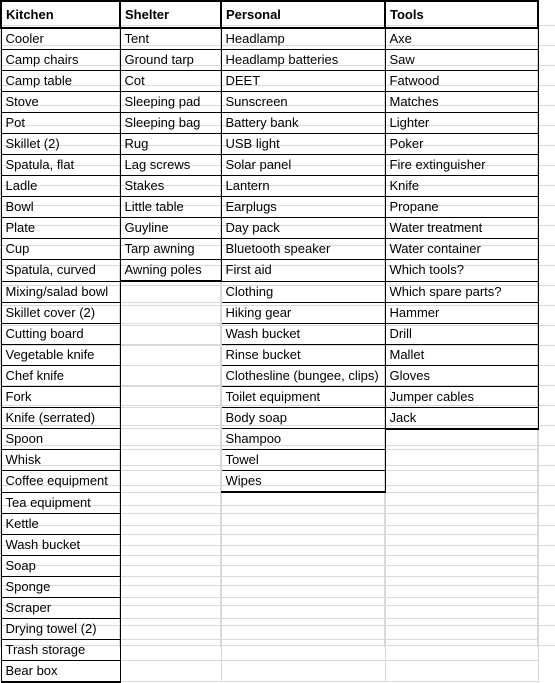  Describe the element at coordinates (461, 375) in the screenshot. I see `cell-tools-item: Gloves` at that location.